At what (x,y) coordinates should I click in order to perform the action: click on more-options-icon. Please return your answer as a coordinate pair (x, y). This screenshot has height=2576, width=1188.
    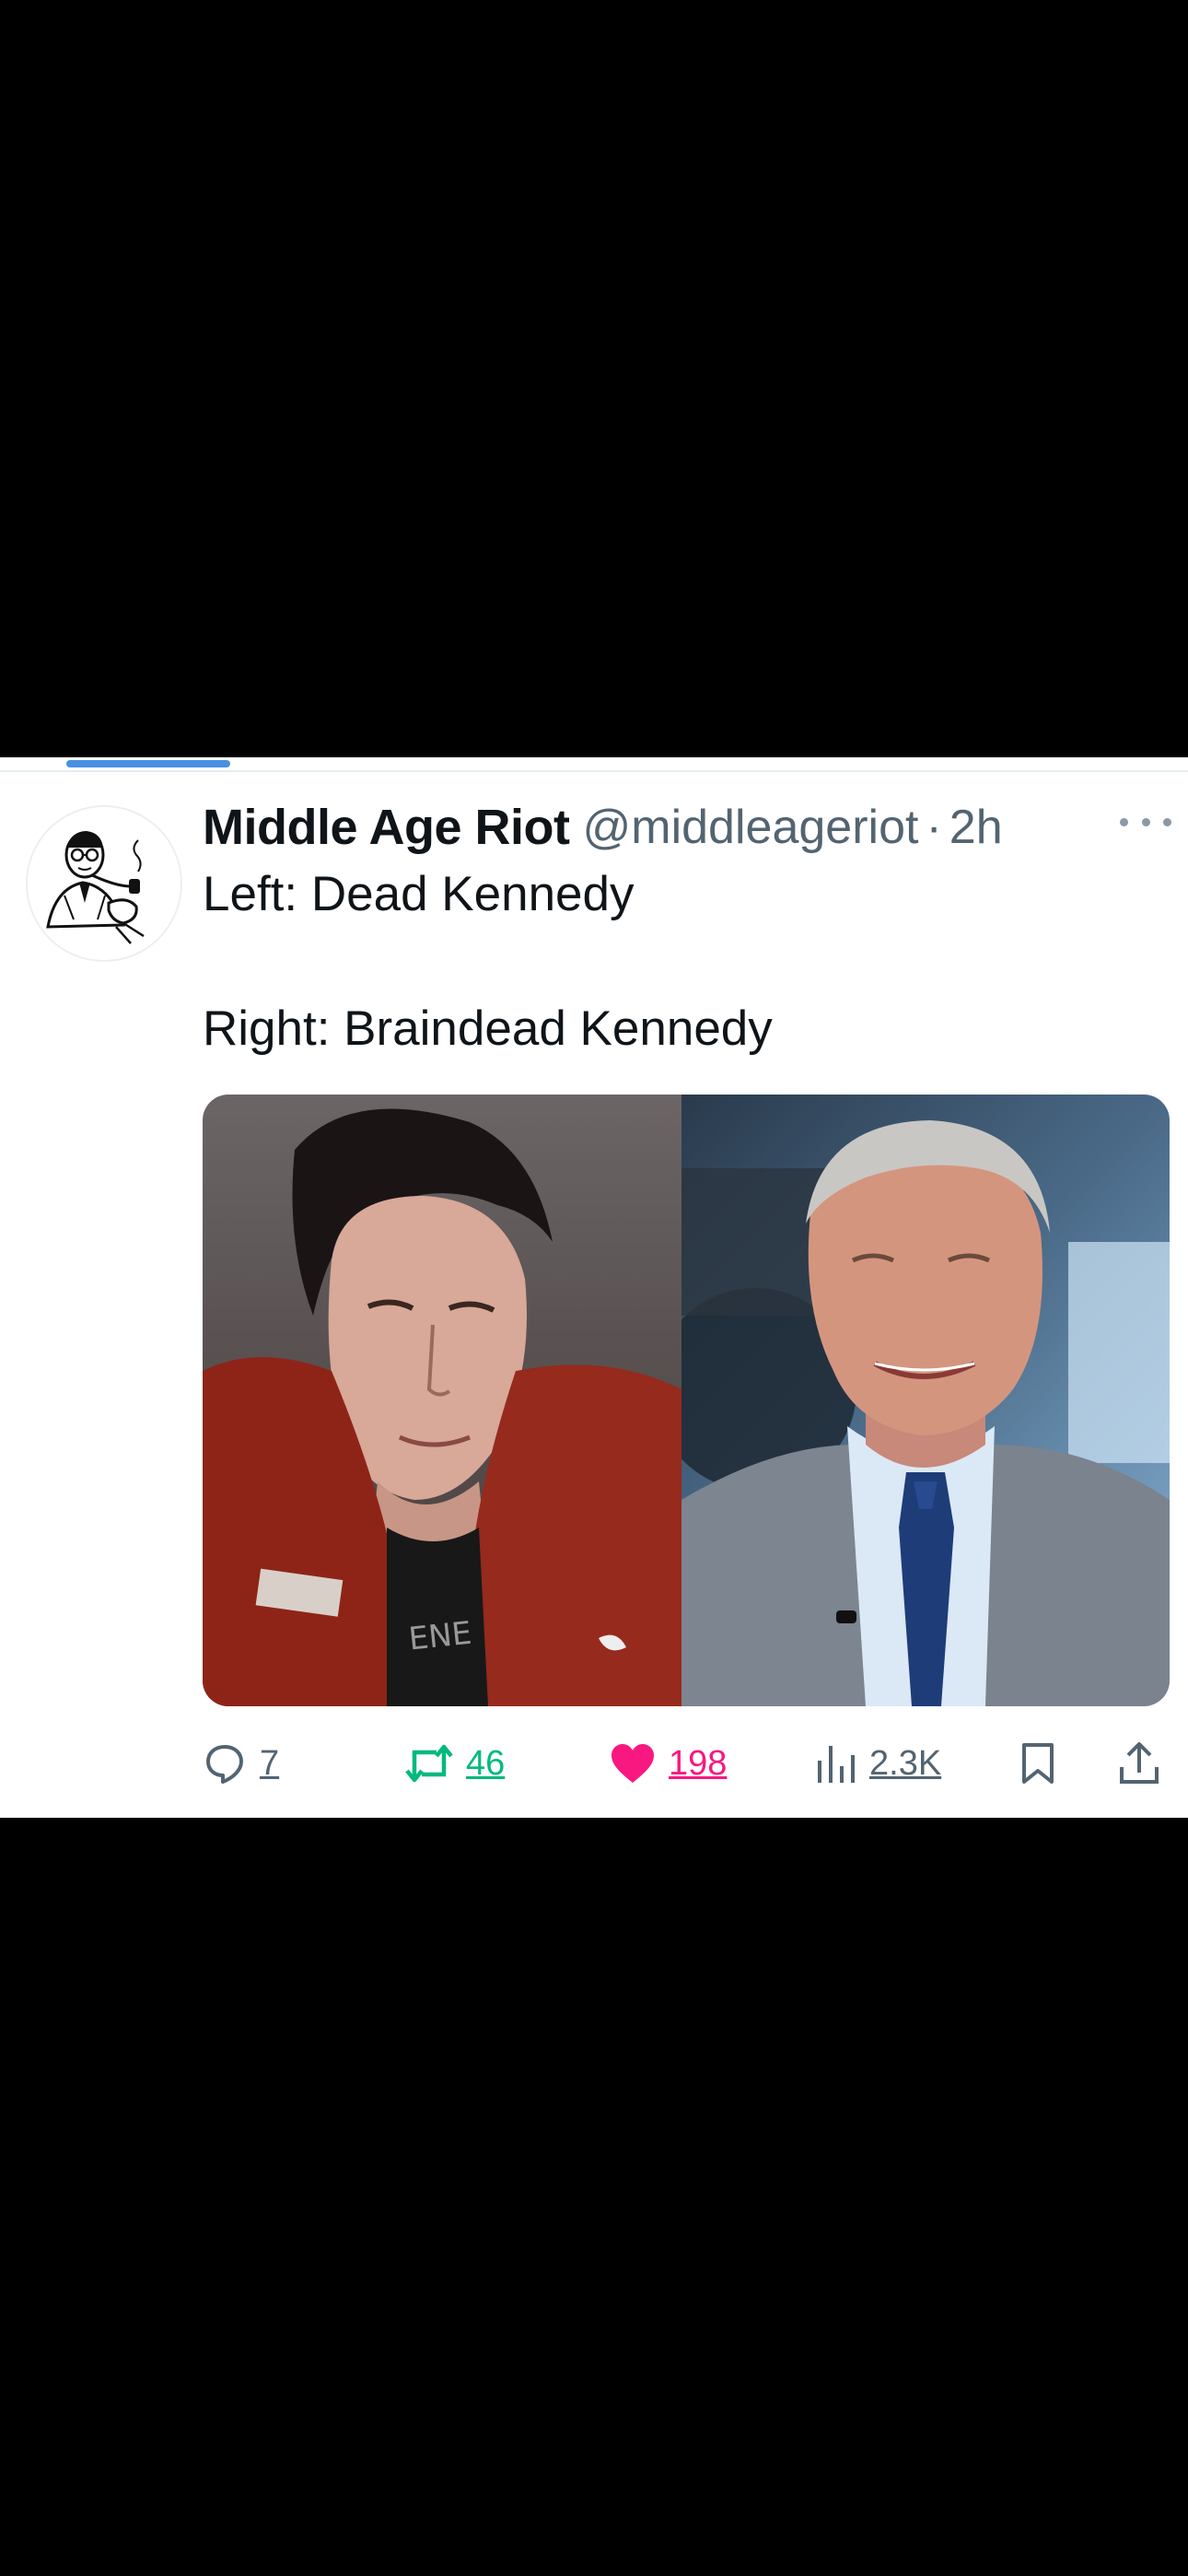
    Looking at the image, I should click on (1145, 821).